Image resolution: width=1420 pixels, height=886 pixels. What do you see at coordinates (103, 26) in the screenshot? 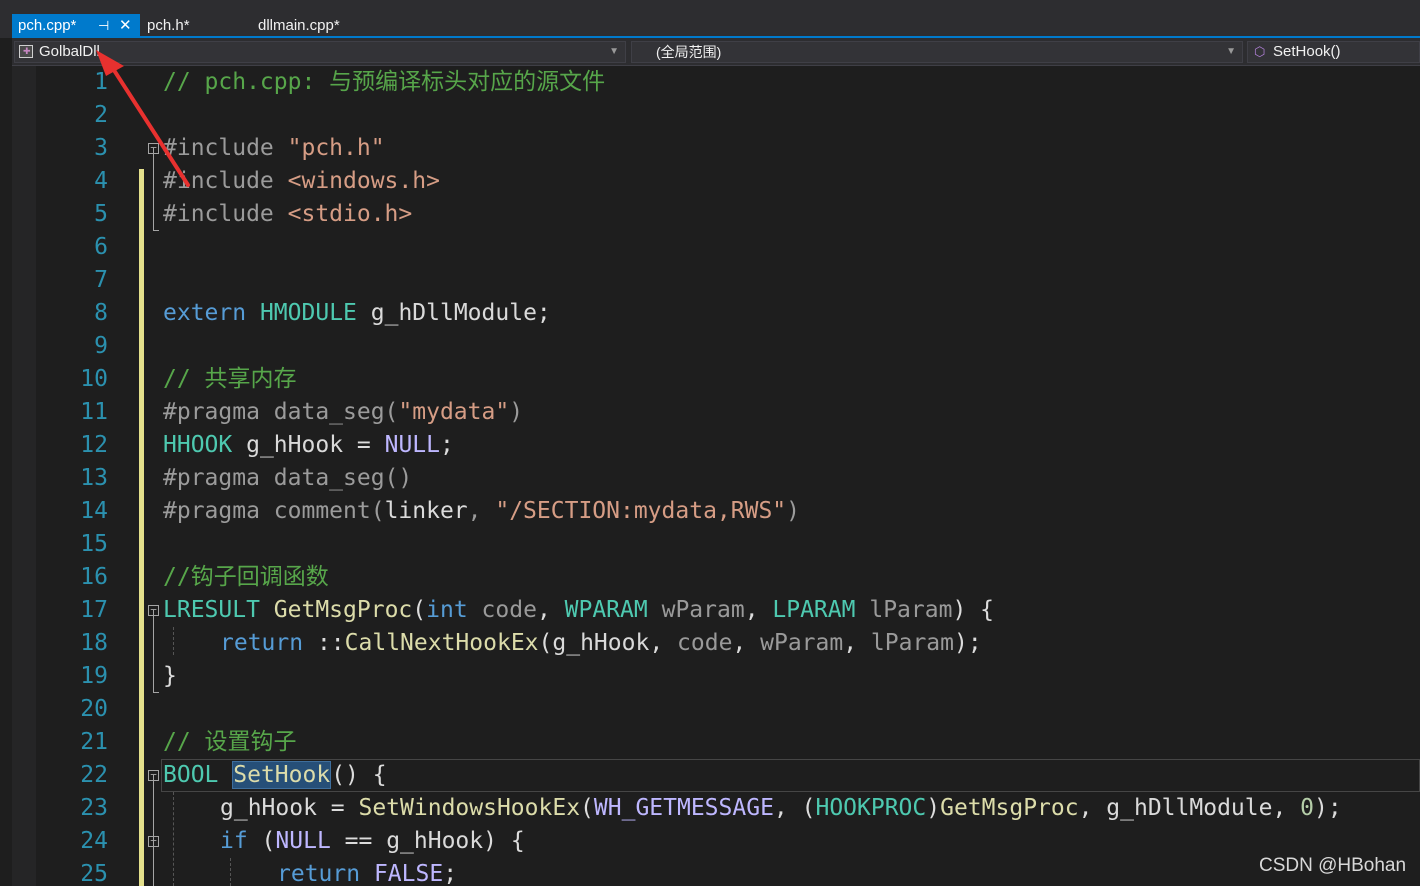
I see `pin-icon: ⊣` at bounding box center [103, 26].